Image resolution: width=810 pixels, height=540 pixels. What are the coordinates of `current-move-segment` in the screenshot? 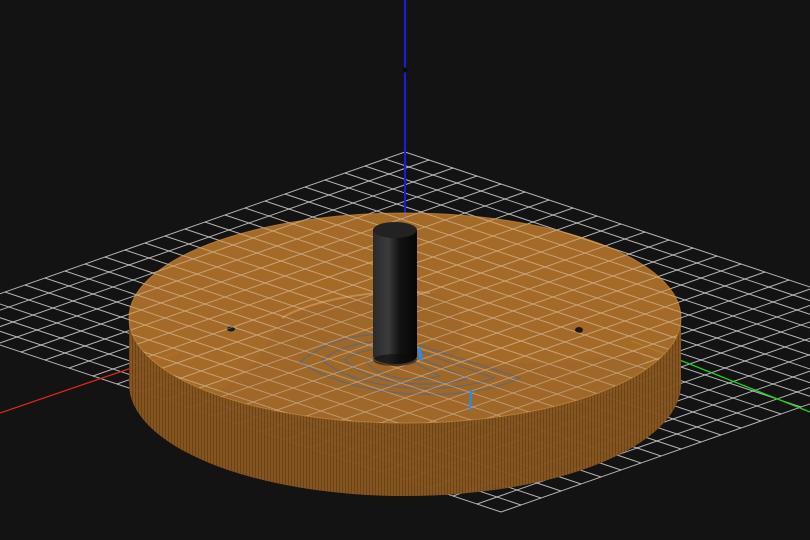 It's located at (420, 354).